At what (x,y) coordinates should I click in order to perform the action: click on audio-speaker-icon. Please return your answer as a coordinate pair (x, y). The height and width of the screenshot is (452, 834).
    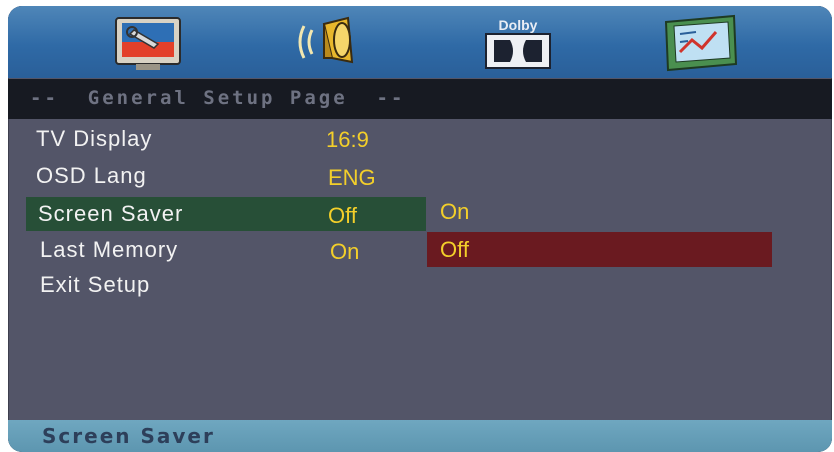
    Looking at the image, I should click on (328, 45).